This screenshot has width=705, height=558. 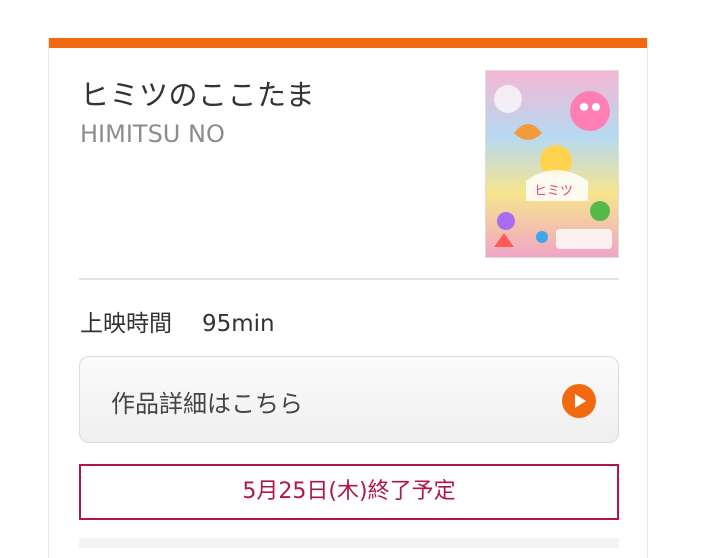 What do you see at coordinates (553, 191) in the screenshot?
I see `svg-text: ヒミツ` at bounding box center [553, 191].